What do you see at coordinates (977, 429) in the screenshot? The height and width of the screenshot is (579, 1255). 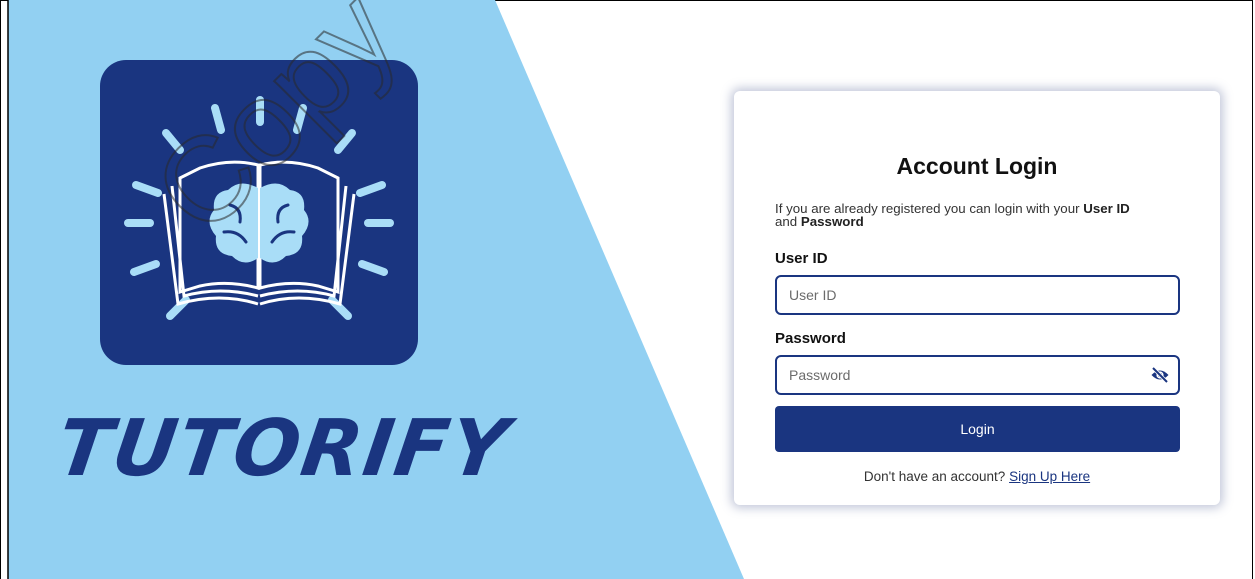 I see `login-button: Login` at bounding box center [977, 429].